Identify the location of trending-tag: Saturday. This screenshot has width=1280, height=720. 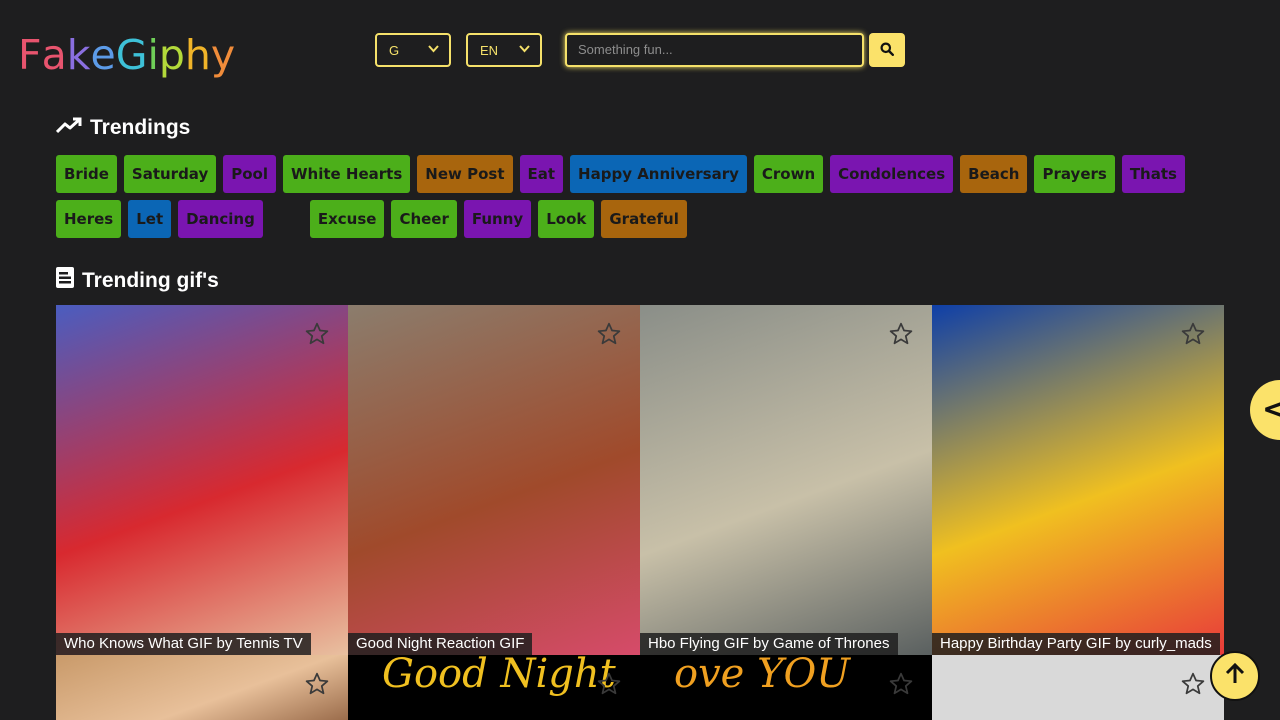
(170, 174).